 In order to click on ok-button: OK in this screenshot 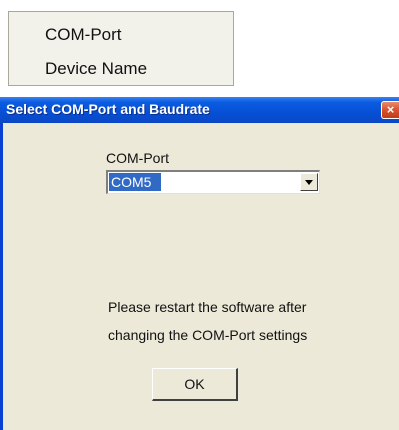, I will do `click(195, 384)`.